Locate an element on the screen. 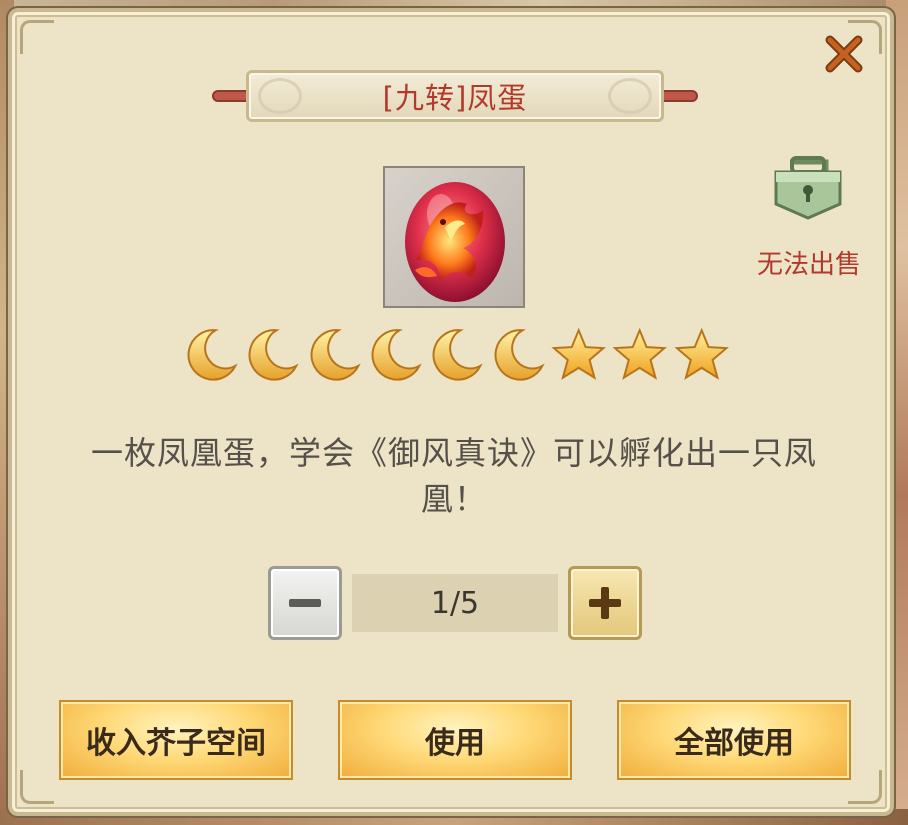  item-description: 一枚凤凰蛋，学会《御风真诀》可以孵化出一只凤凰！ is located at coordinates (453, 476).